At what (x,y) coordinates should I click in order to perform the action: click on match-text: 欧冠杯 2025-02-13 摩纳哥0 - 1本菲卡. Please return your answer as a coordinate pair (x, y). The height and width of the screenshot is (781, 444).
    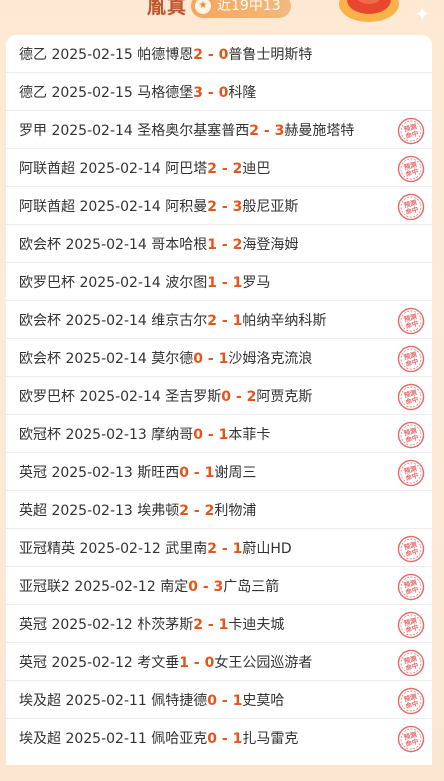
    Looking at the image, I should click on (144, 434).